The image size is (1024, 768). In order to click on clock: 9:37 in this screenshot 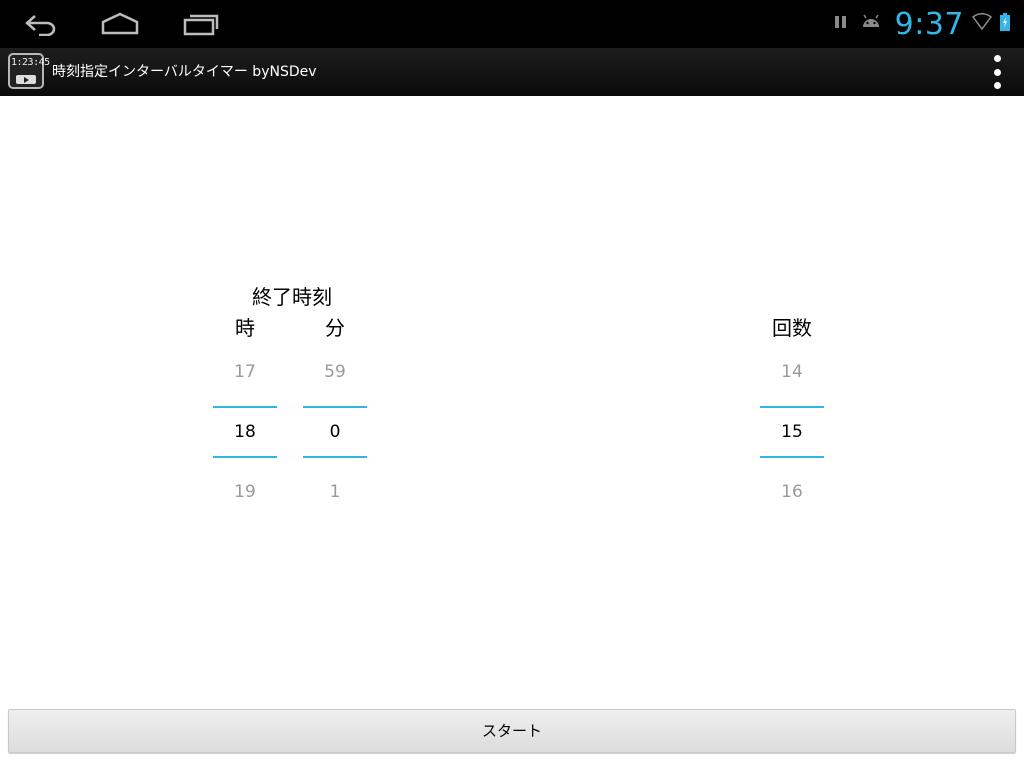, I will do `click(929, 24)`.